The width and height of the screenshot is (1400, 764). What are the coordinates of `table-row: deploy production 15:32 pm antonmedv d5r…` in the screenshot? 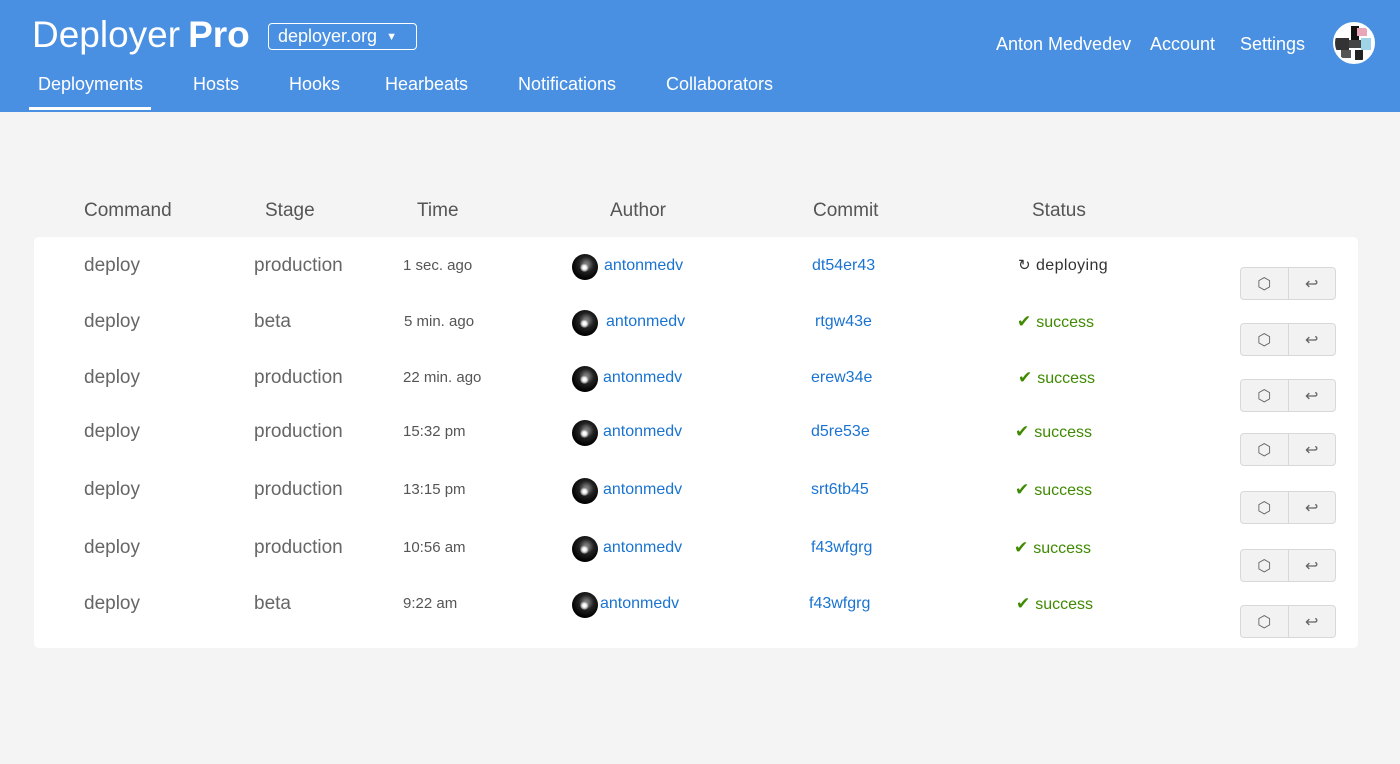 It's located at (700, 440).